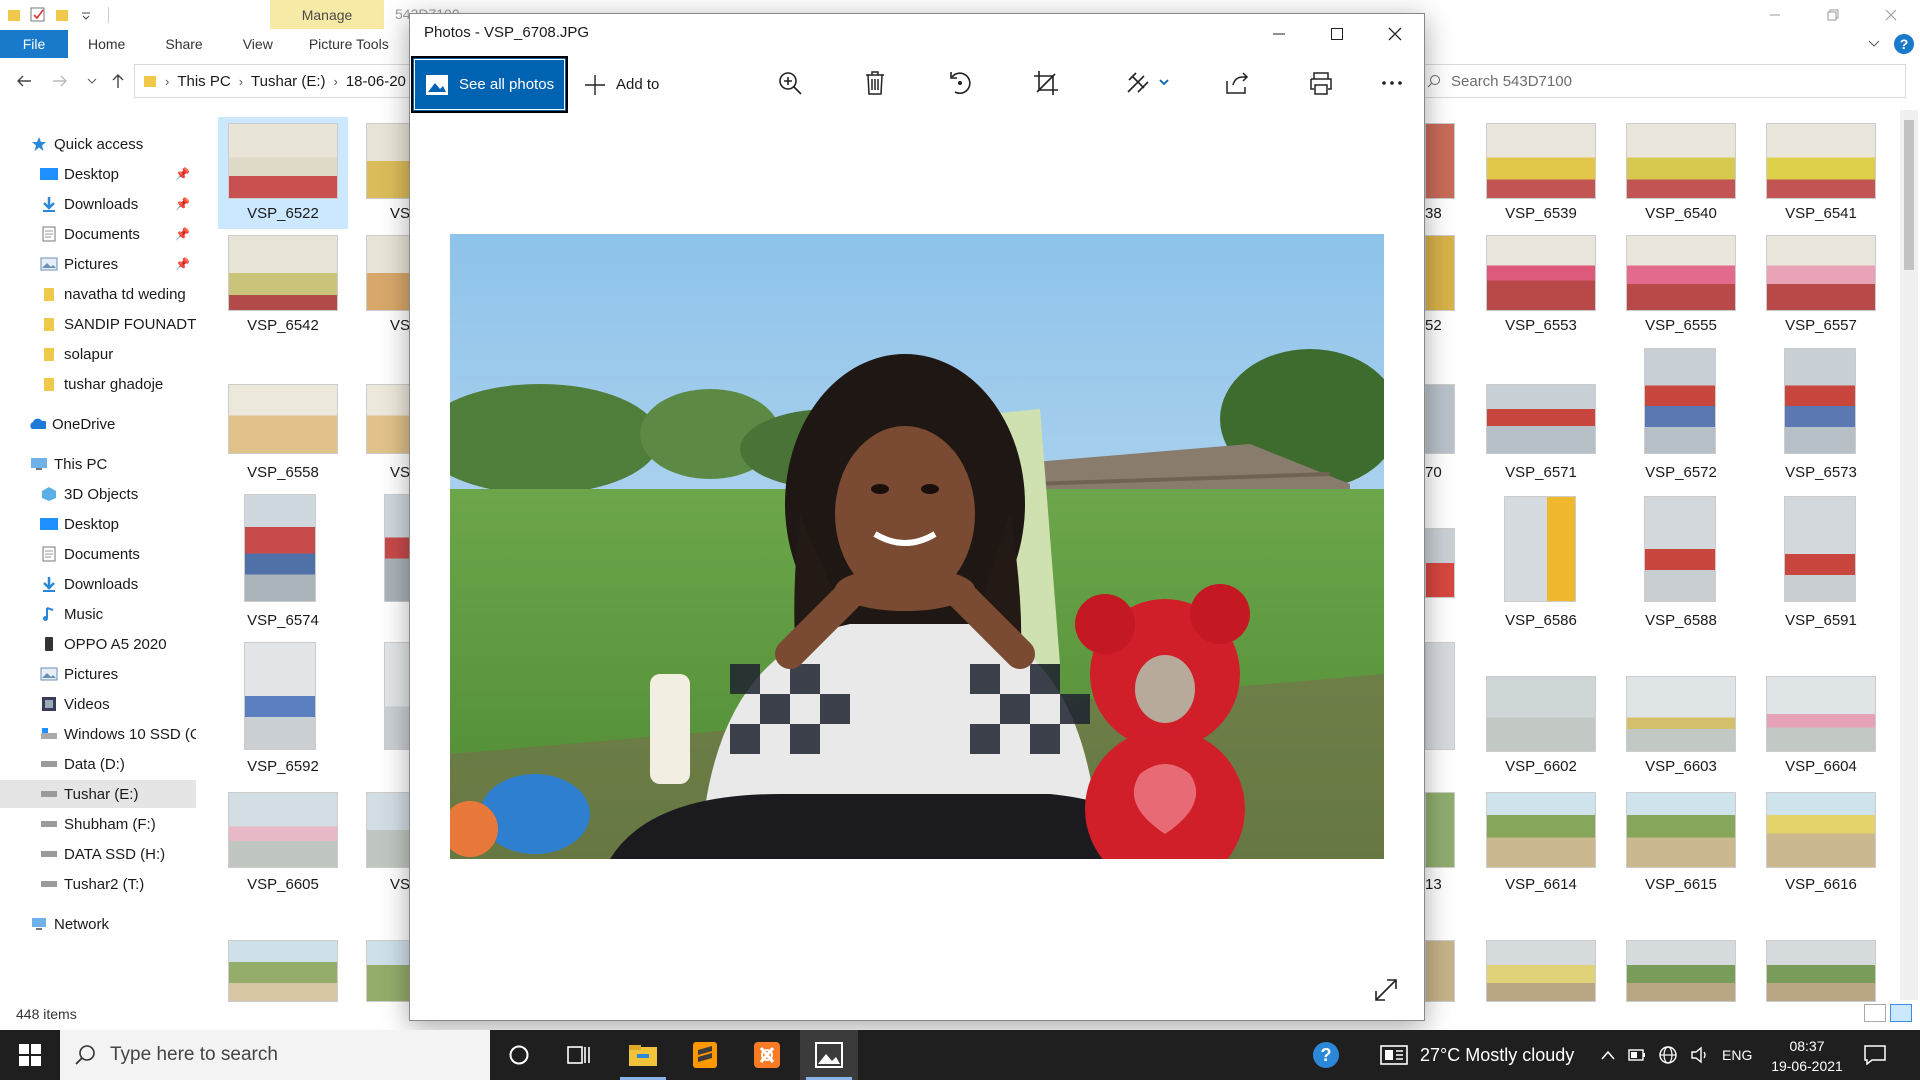 This screenshot has height=1080, width=1920. I want to click on list-item: VSP_6574, so click(283, 560).